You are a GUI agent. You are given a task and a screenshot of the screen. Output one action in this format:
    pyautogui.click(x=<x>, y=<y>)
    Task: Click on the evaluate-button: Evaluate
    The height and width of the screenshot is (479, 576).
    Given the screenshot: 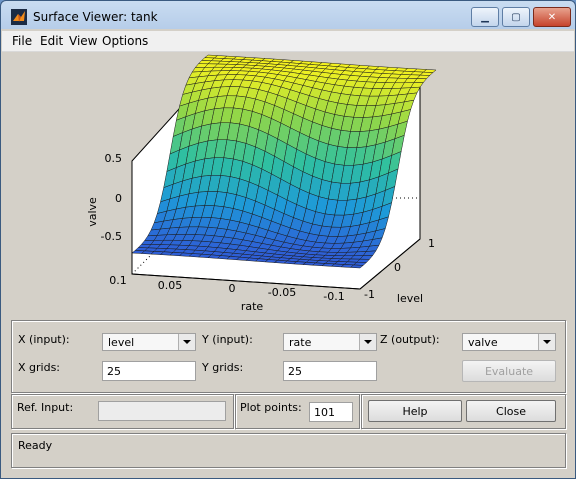 What is the action you would take?
    pyautogui.click(x=509, y=371)
    